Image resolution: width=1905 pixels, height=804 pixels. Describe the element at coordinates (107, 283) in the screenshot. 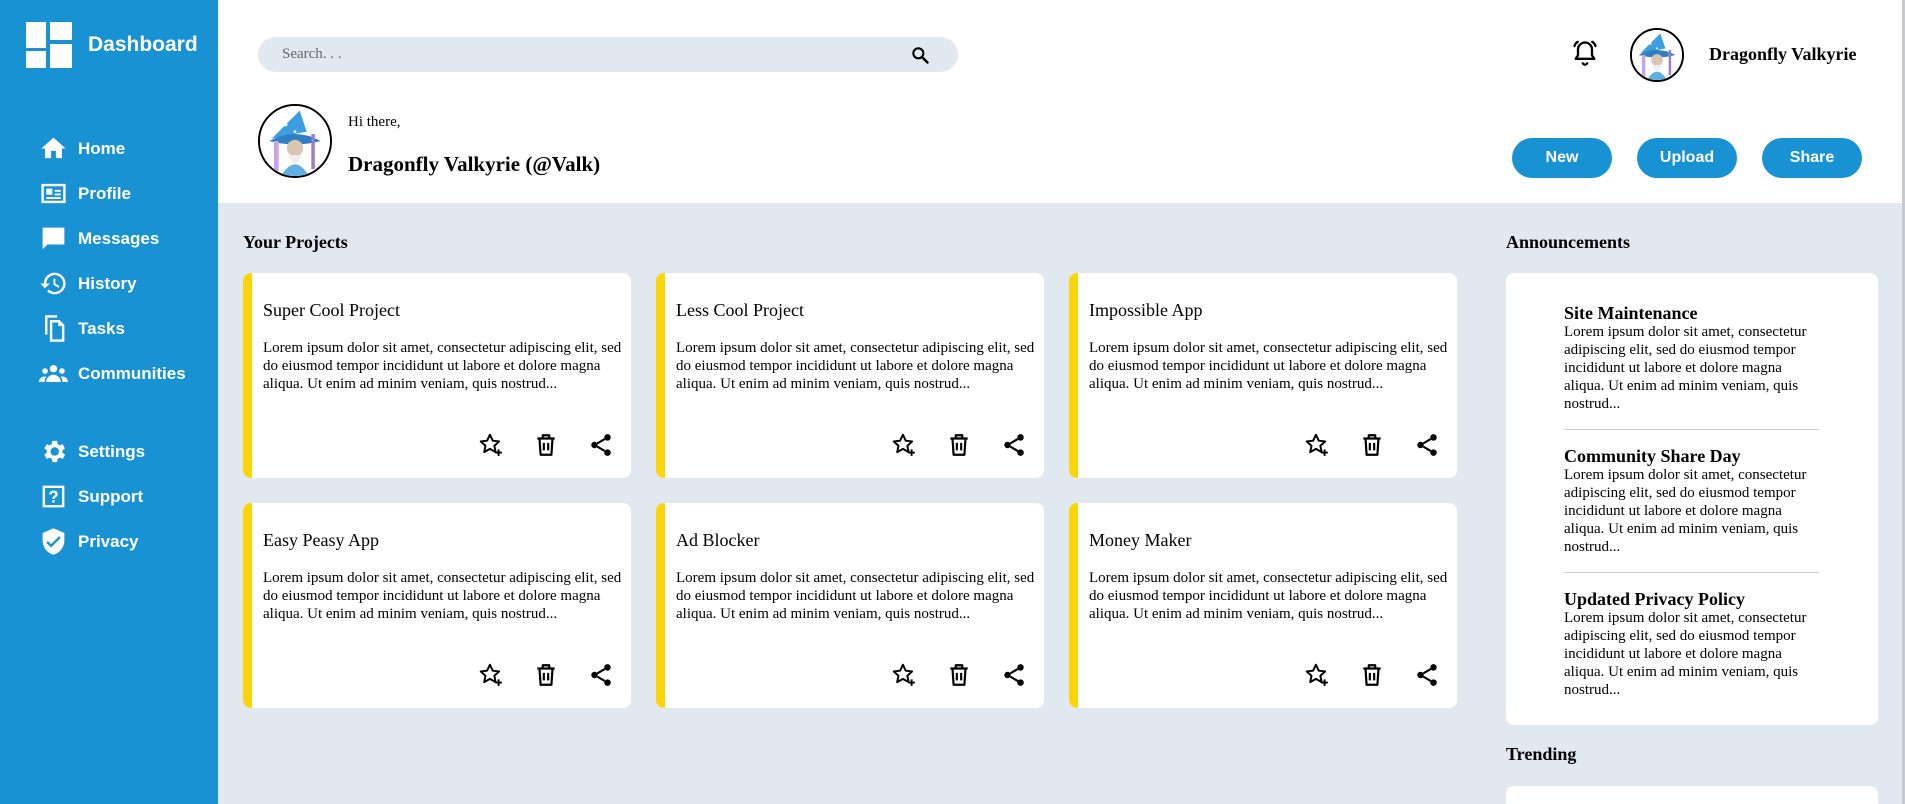

I see `sidebar-item-label: History` at that location.